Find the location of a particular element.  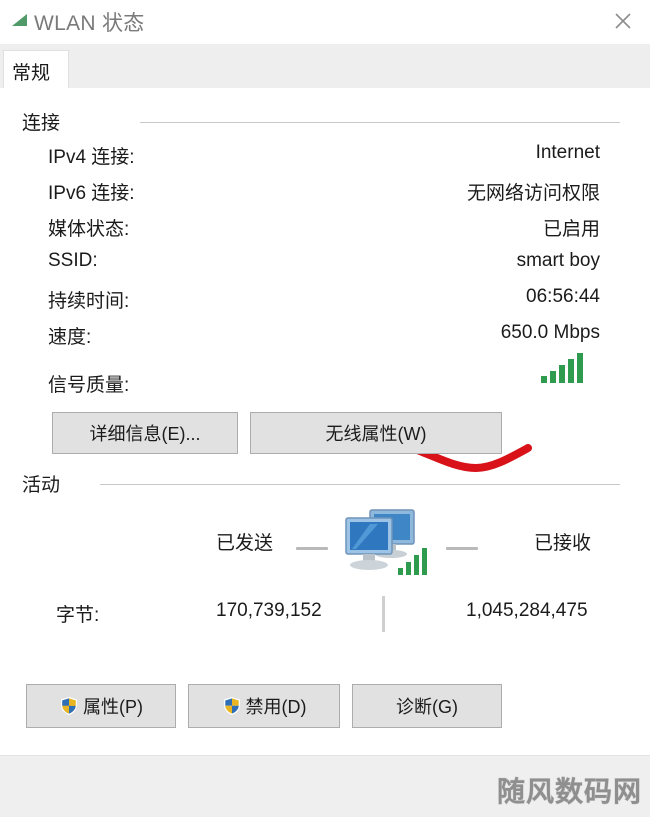

activity-section-rule is located at coordinates (360, 484).